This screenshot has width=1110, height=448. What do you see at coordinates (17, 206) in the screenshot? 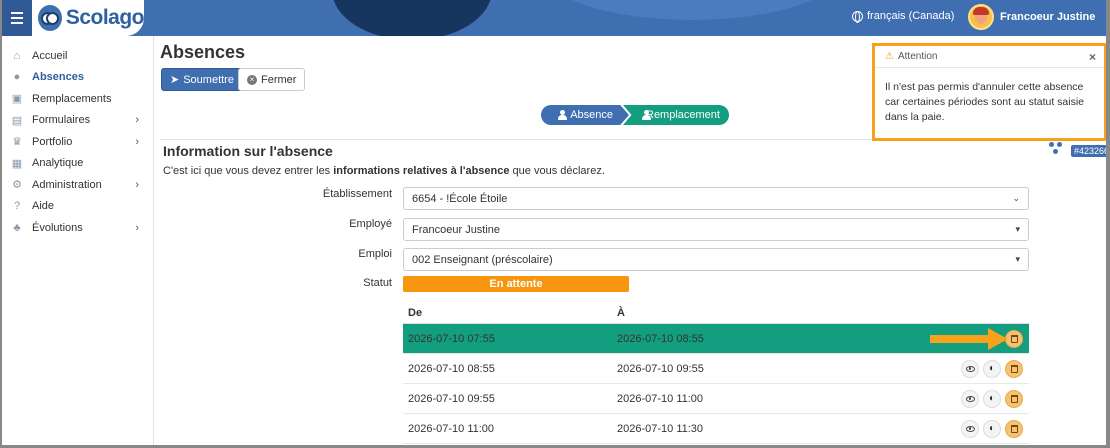
I see `sidebar-help-icon: ?` at bounding box center [17, 206].